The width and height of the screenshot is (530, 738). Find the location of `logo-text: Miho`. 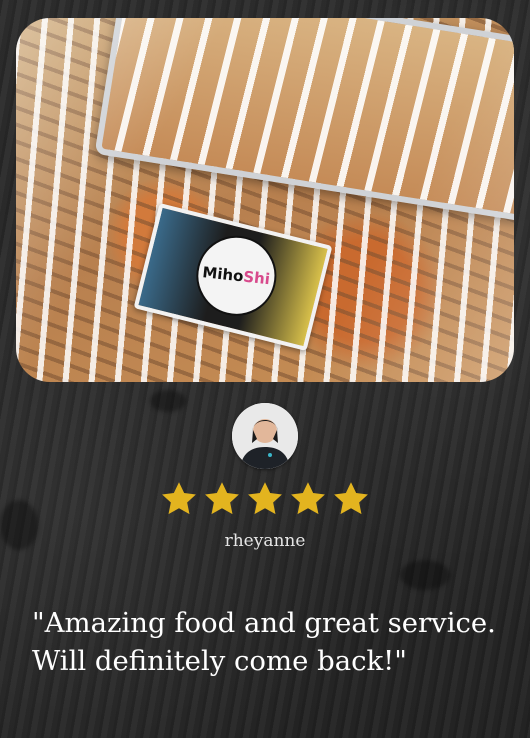

logo-text: Miho is located at coordinates (223, 274).